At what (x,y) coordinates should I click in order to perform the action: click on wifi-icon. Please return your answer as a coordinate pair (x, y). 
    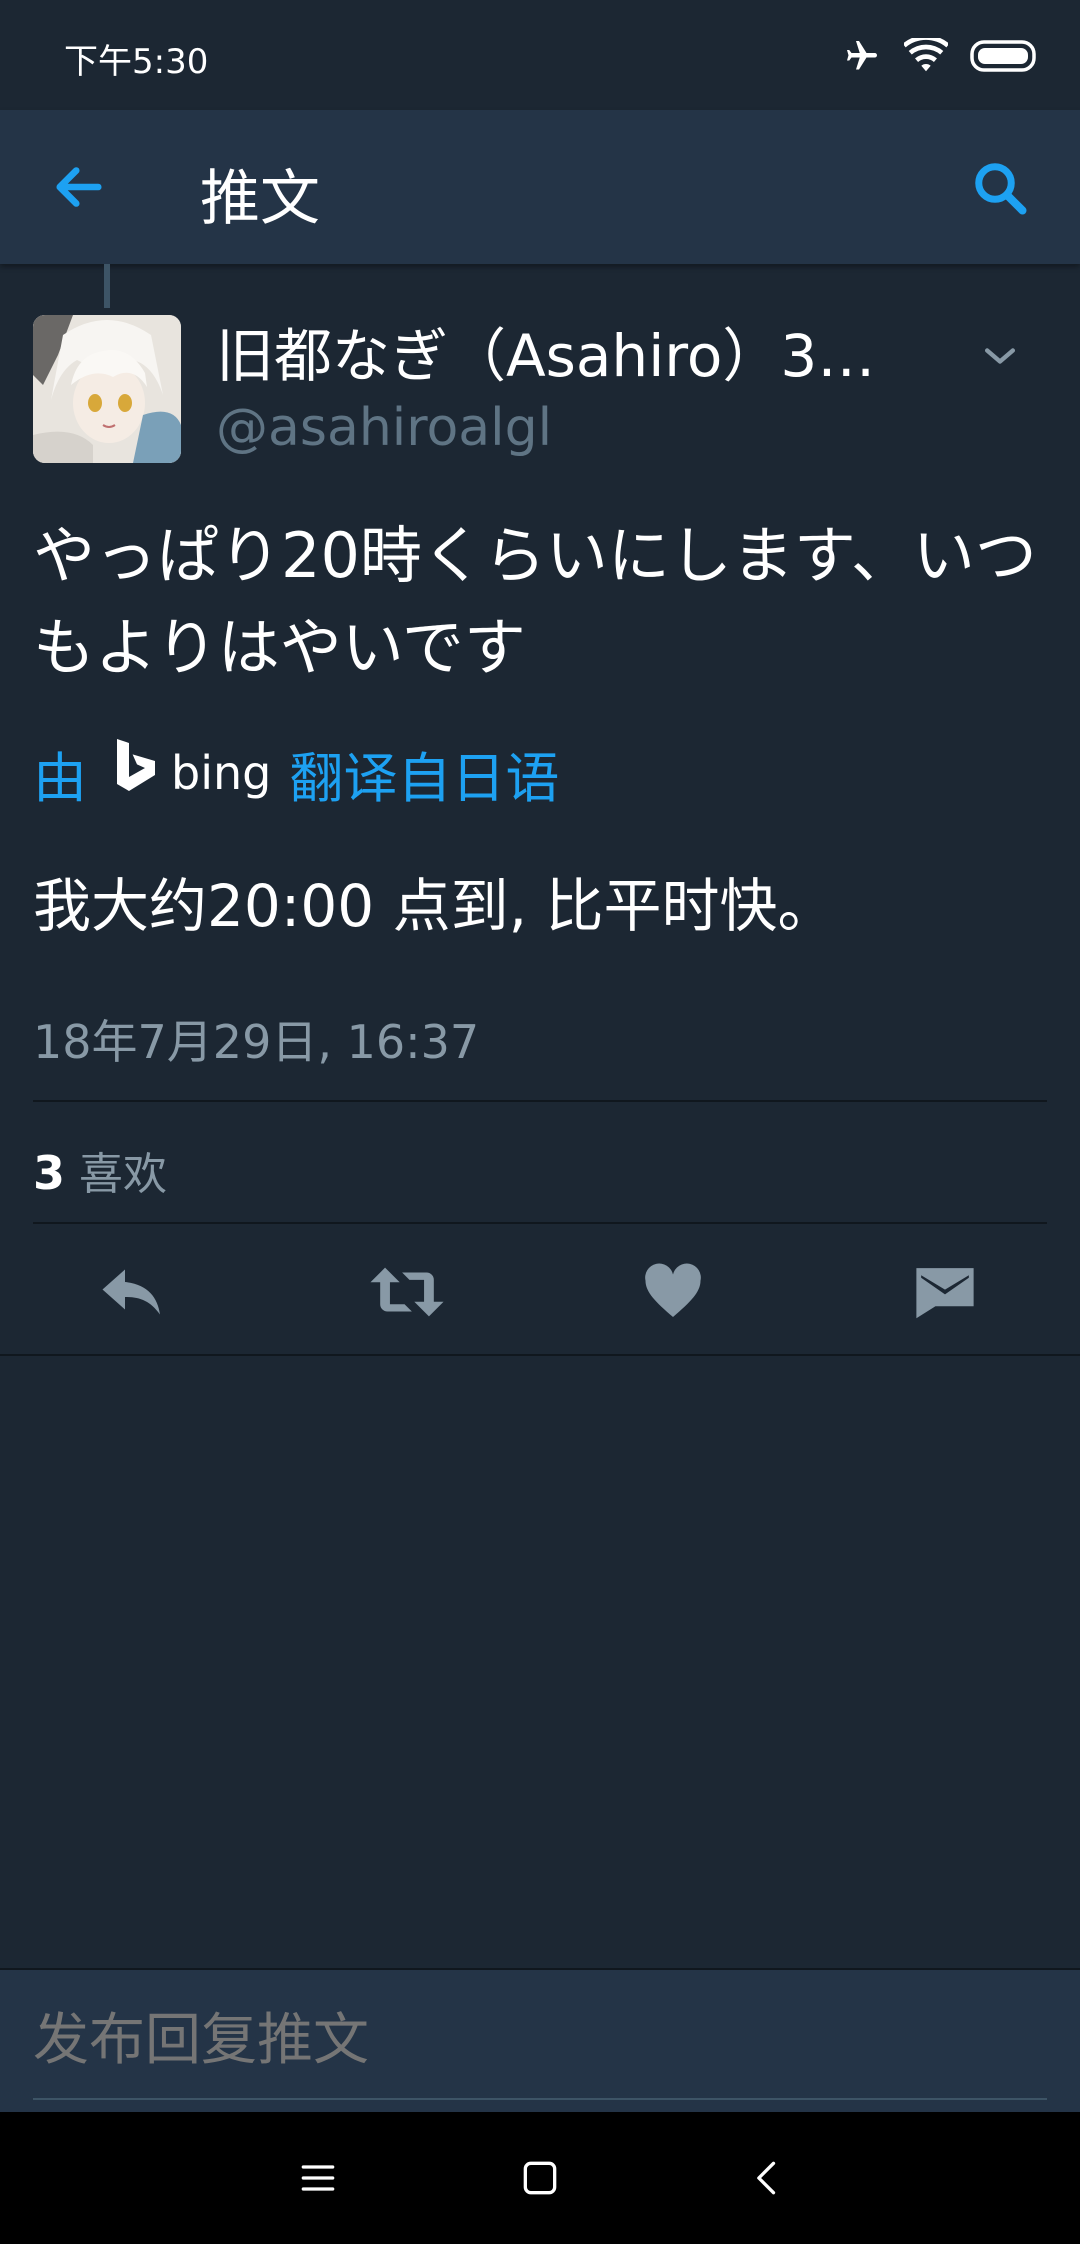
    Looking at the image, I should click on (926, 56).